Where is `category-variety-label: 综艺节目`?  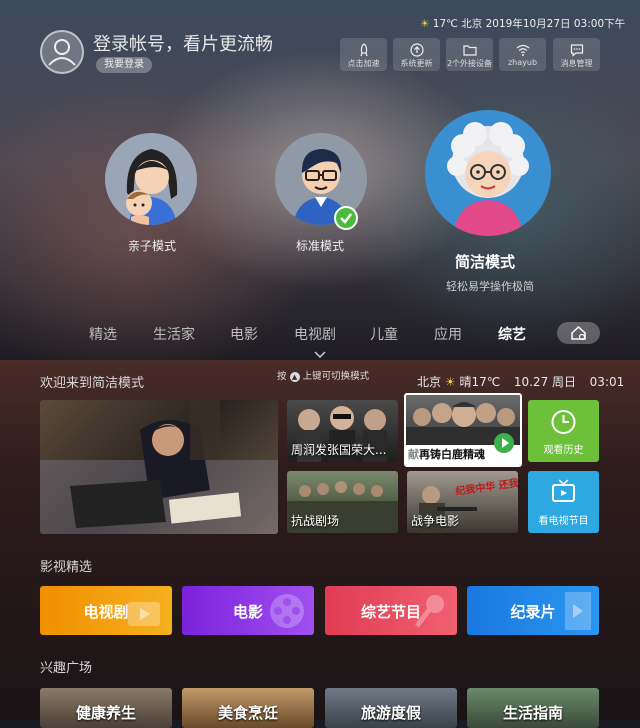 category-variety-label: 综艺节目 is located at coordinates (390, 612).